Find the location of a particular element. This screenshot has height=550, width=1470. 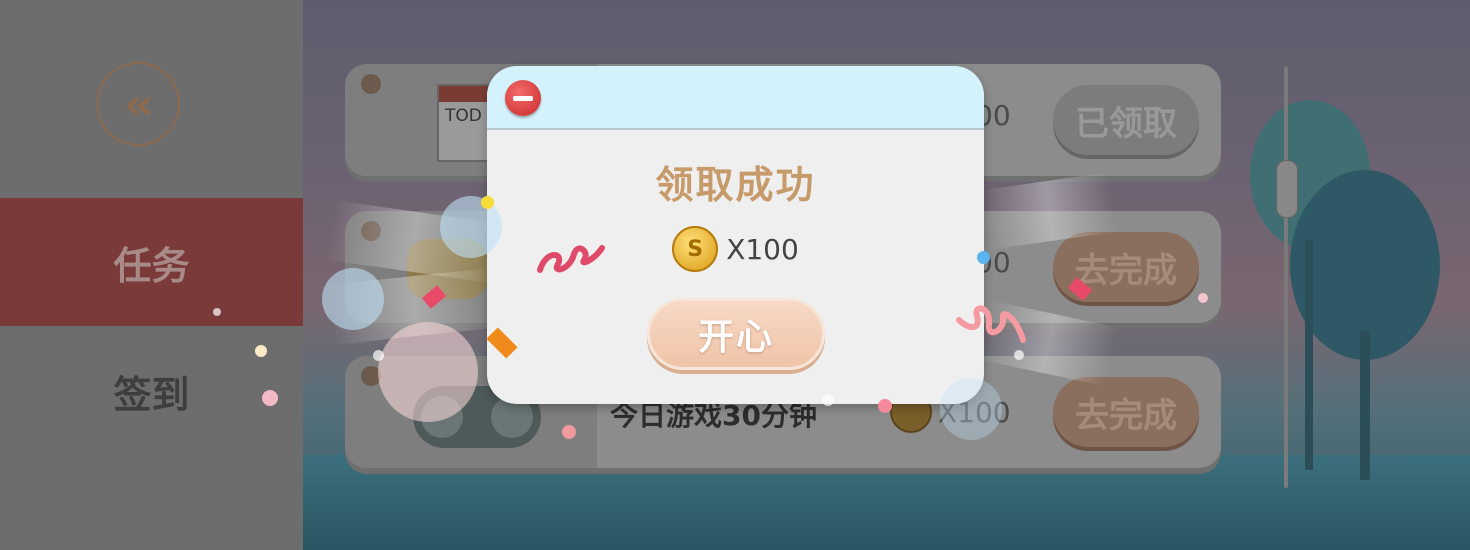

claimed-button: 已领取 is located at coordinates (1126, 120).